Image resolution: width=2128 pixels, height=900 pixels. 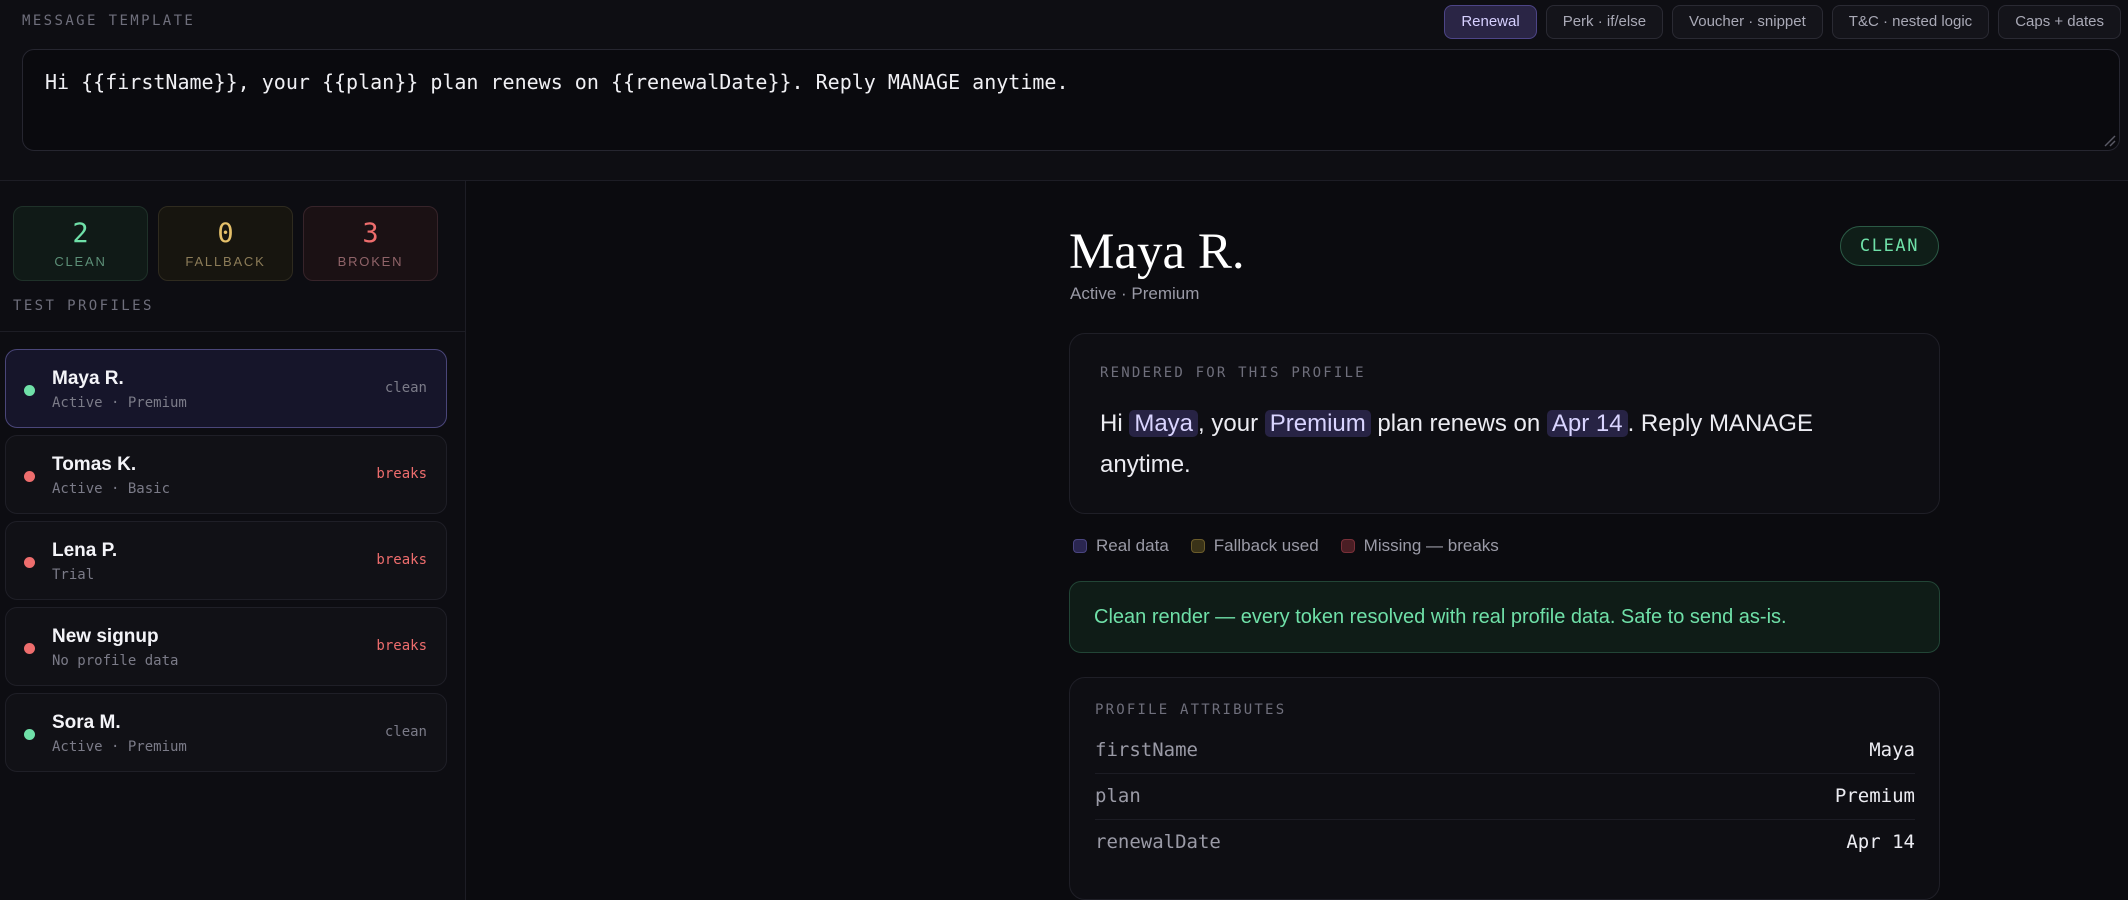 What do you see at coordinates (226, 560) in the screenshot?
I see `profile-item: Lena P. Trial breaks` at bounding box center [226, 560].